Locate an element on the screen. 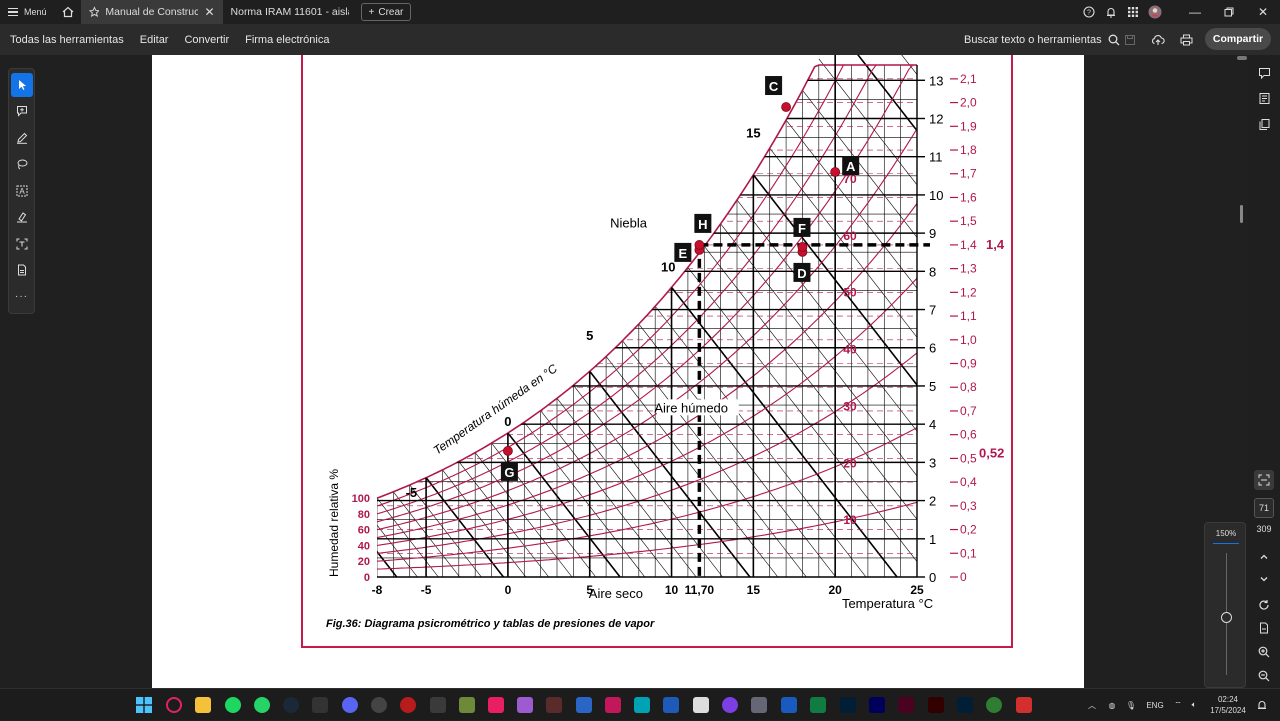 Image resolution: width=1280 pixels, height=721 pixels. zoom-in-icon is located at coordinates (1264, 652).